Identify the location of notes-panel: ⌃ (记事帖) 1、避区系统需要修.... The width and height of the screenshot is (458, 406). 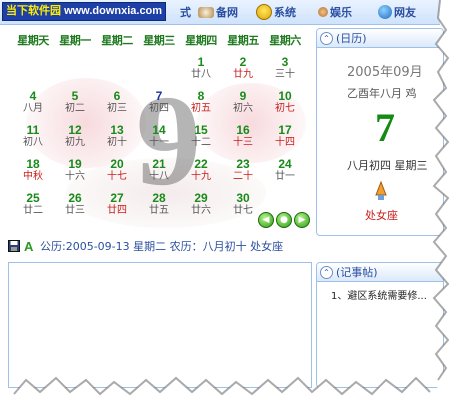
(380, 325).